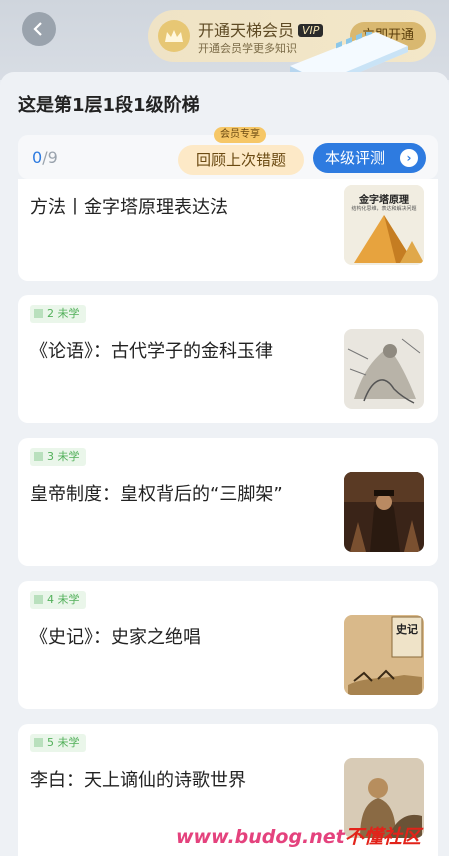 The width and height of the screenshot is (449, 856). Describe the element at coordinates (115, 637) in the screenshot. I see `lesson-title: 《史记》：史家之绝唱` at that location.